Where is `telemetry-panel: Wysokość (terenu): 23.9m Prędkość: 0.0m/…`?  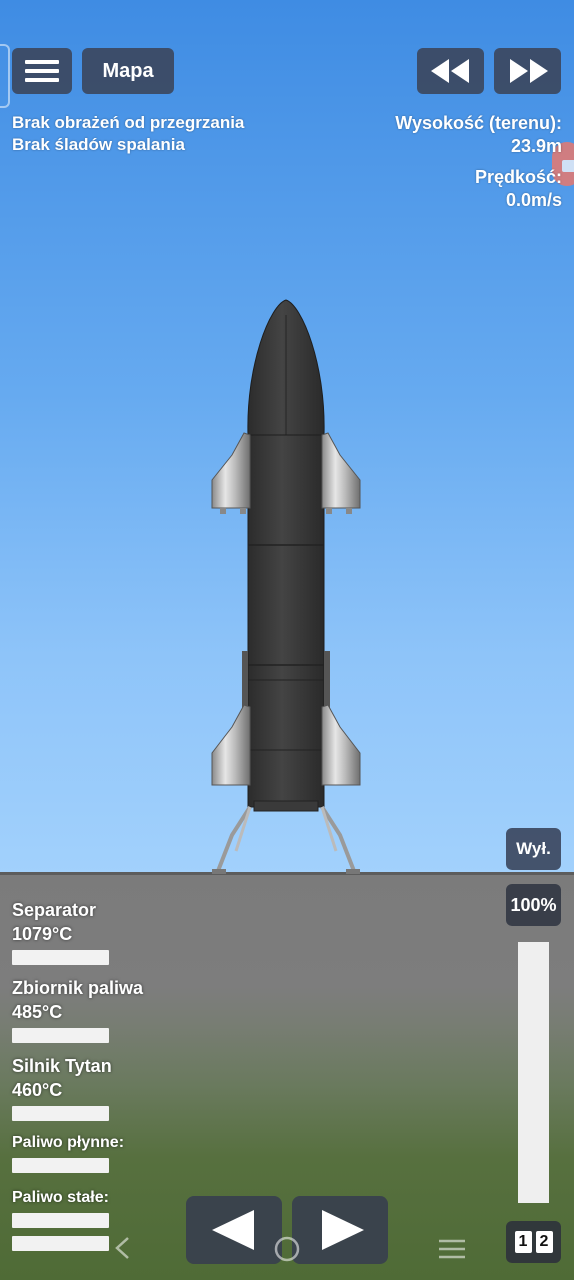
telemetry-panel: Wysokość (terenu): 23.9m Prędkość: 0.0m/… is located at coordinates (478, 162).